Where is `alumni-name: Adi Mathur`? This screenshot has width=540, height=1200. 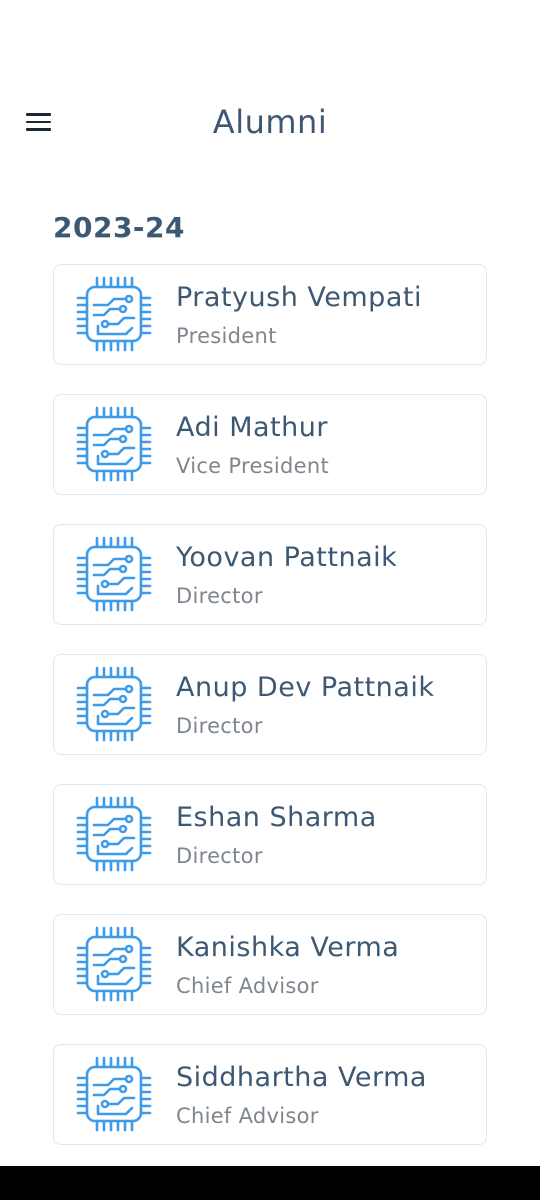 alumni-name: Adi Mathur is located at coordinates (252, 427).